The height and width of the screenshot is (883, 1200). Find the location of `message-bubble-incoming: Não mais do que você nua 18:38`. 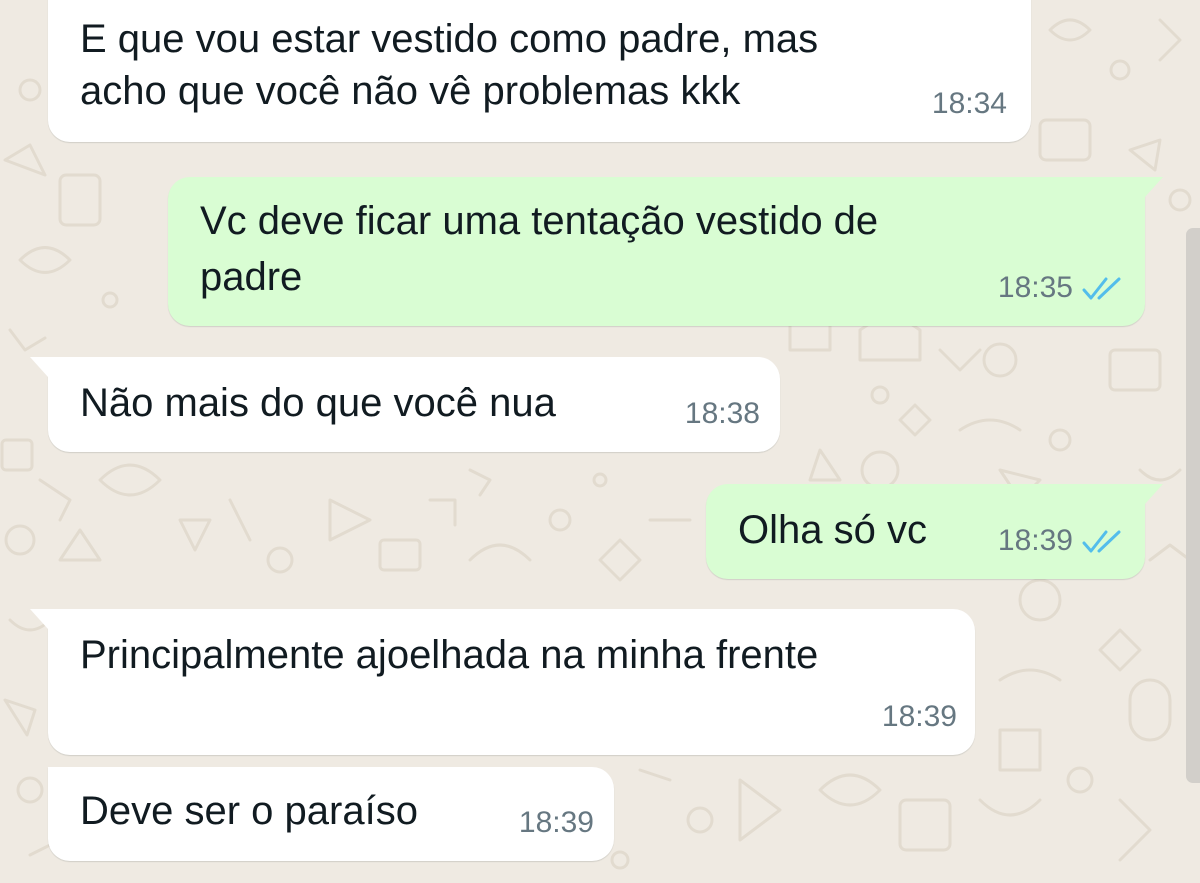

message-bubble-incoming: Não mais do que você nua 18:38 is located at coordinates (405, 404).